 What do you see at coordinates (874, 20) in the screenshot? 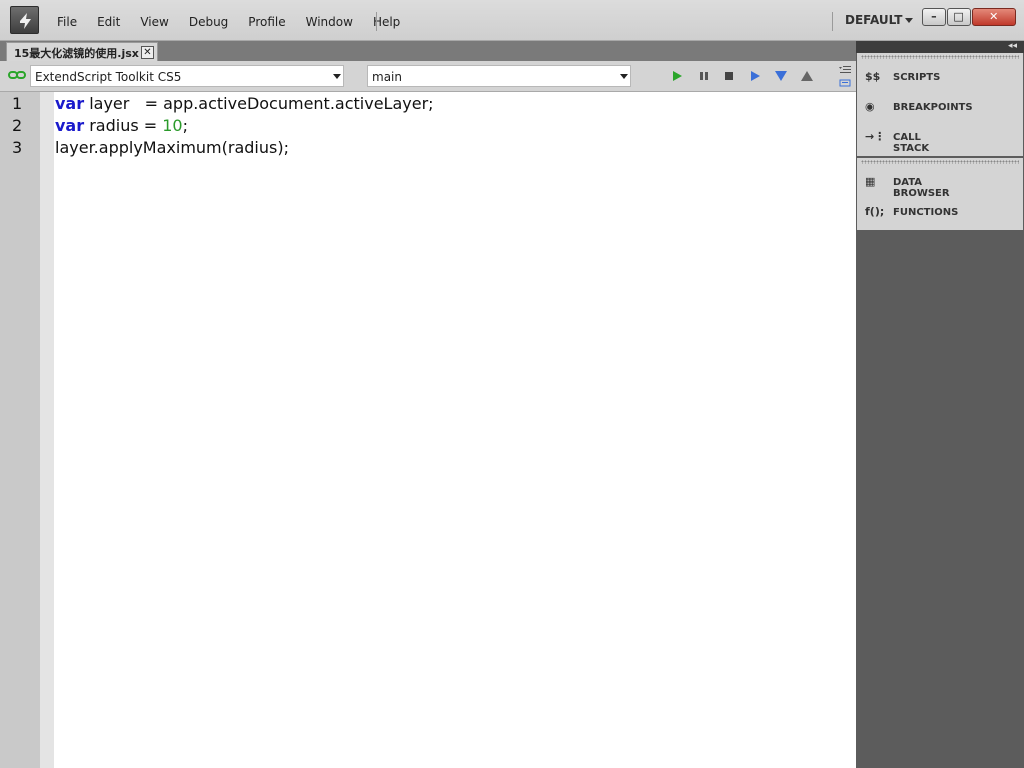
I see `workspace-switcher: DEFAULT` at bounding box center [874, 20].